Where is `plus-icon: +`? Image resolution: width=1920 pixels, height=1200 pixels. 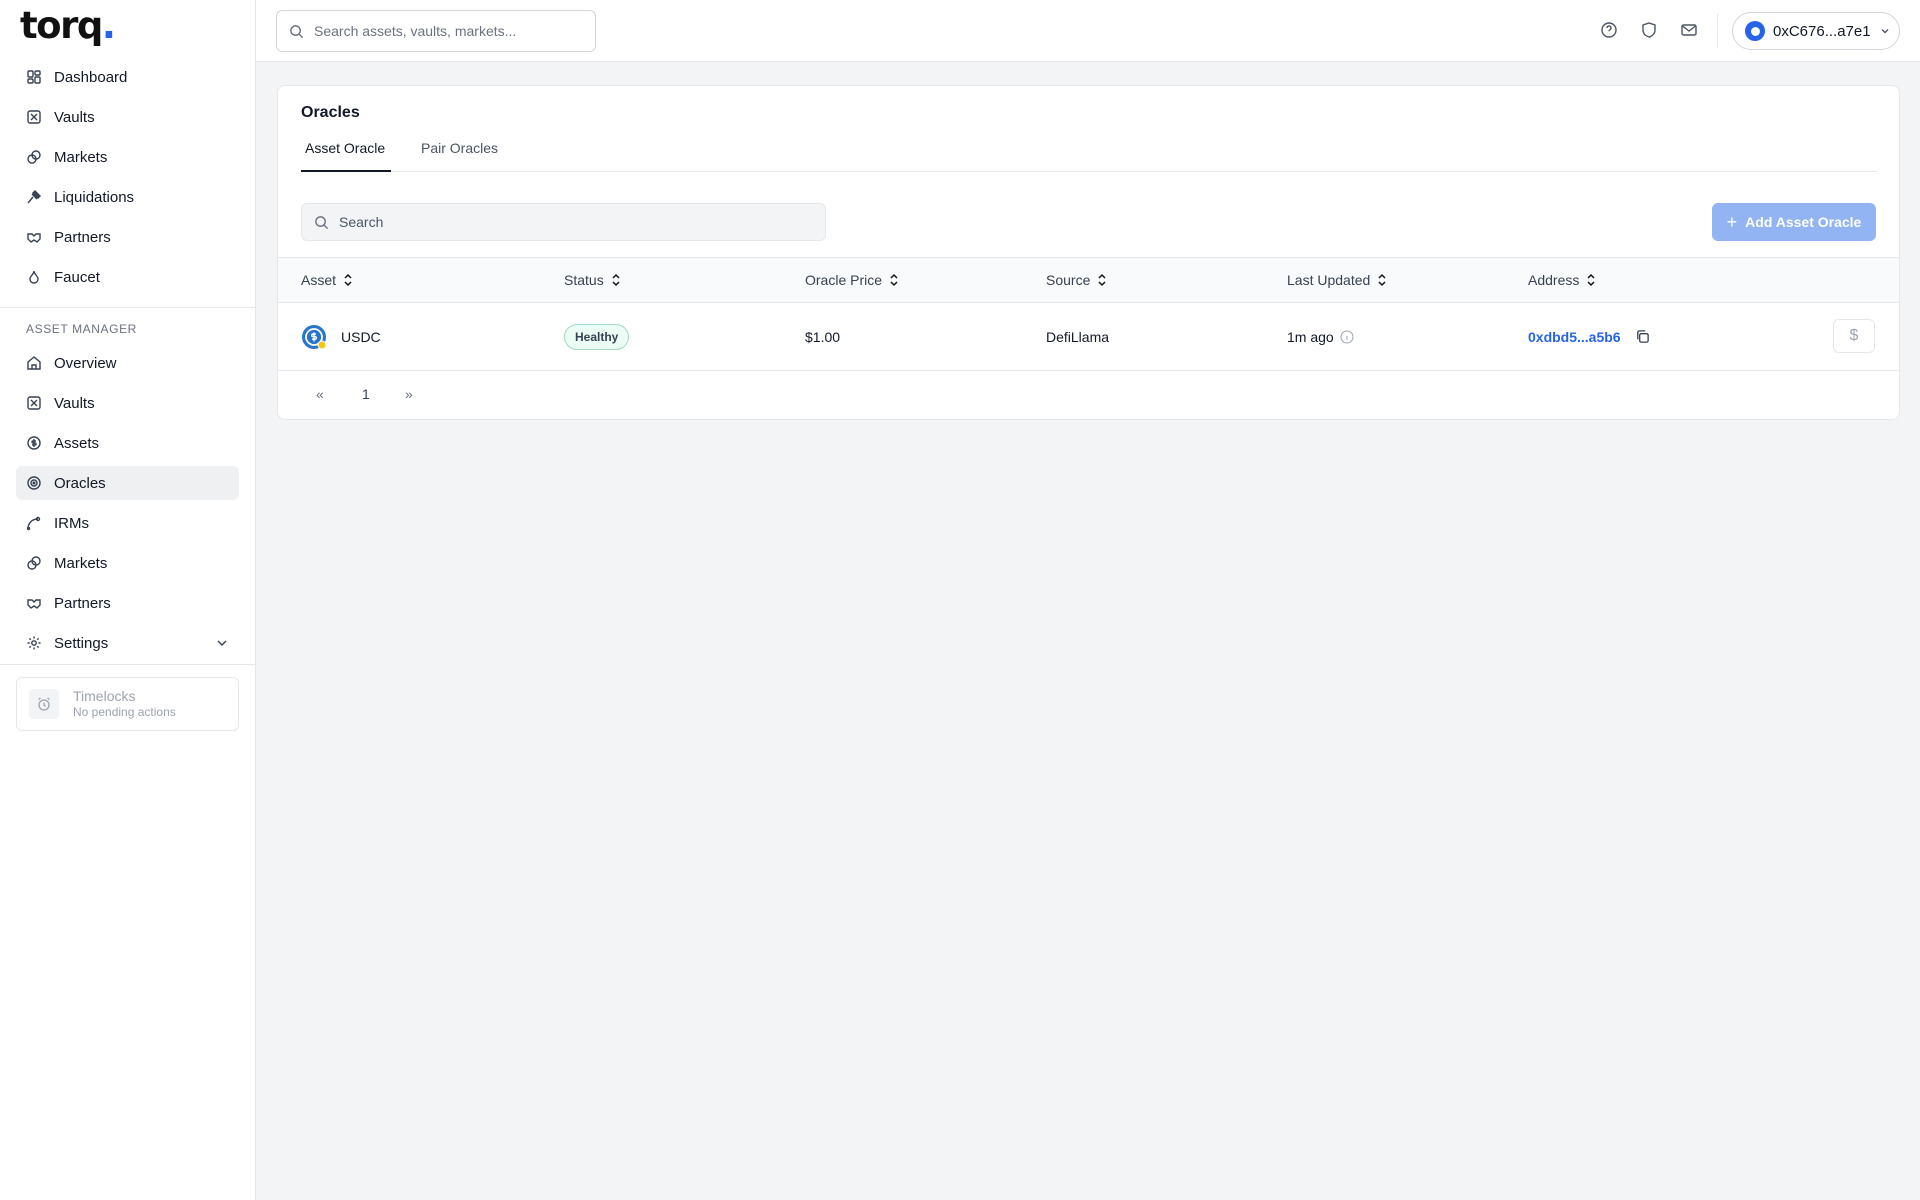
plus-icon: + is located at coordinates (1732, 221).